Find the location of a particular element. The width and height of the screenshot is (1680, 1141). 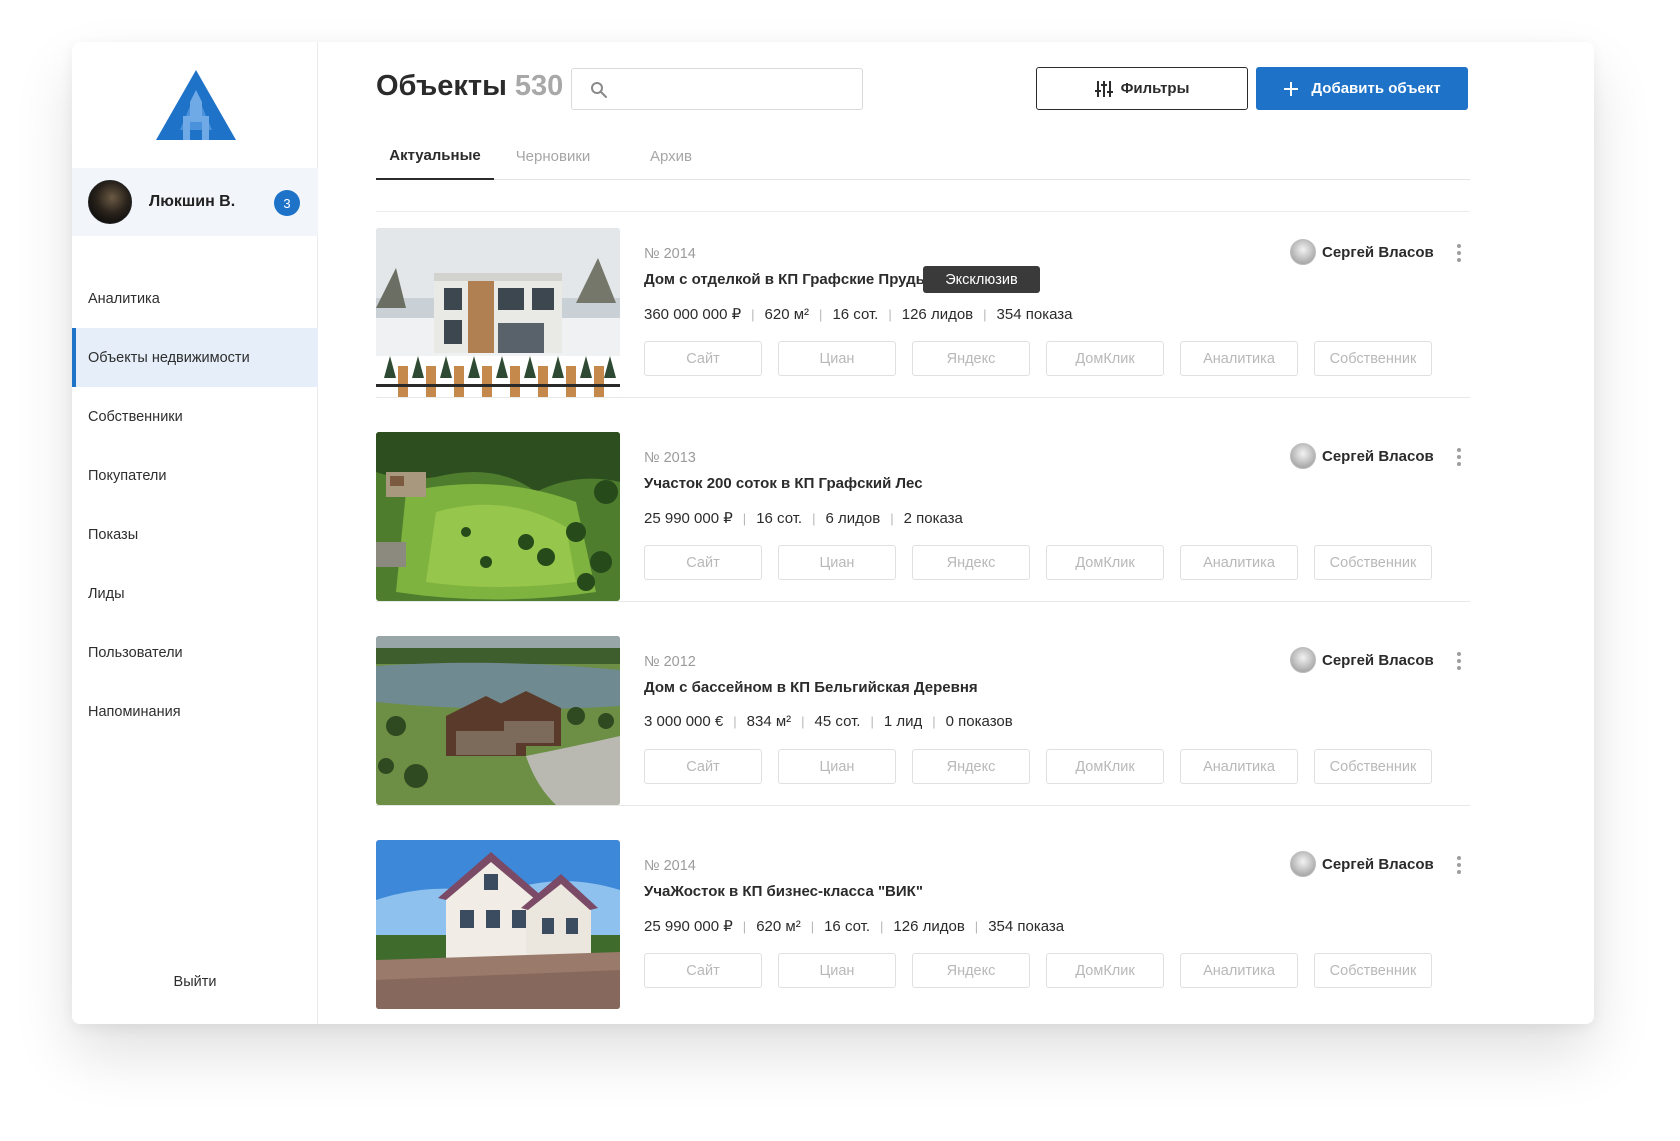

add-object-button: Добавить объект is located at coordinates (1362, 88).